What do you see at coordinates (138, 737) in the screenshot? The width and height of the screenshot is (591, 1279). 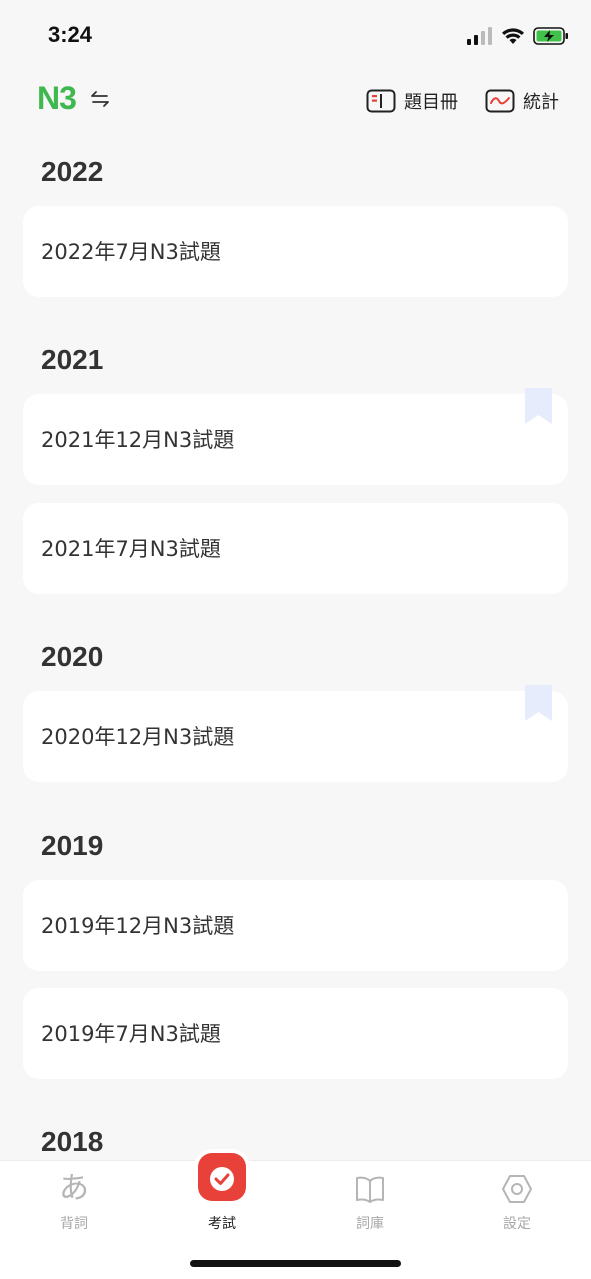 I see `exam-title: 2020年12月N3試題` at bounding box center [138, 737].